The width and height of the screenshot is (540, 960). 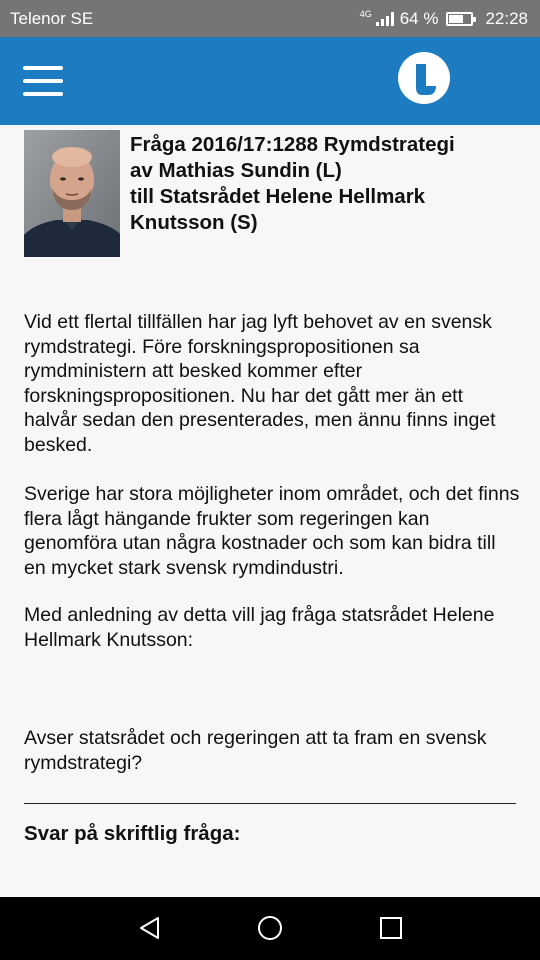 I want to click on clock: 22:28, so click(x=506, y=18).